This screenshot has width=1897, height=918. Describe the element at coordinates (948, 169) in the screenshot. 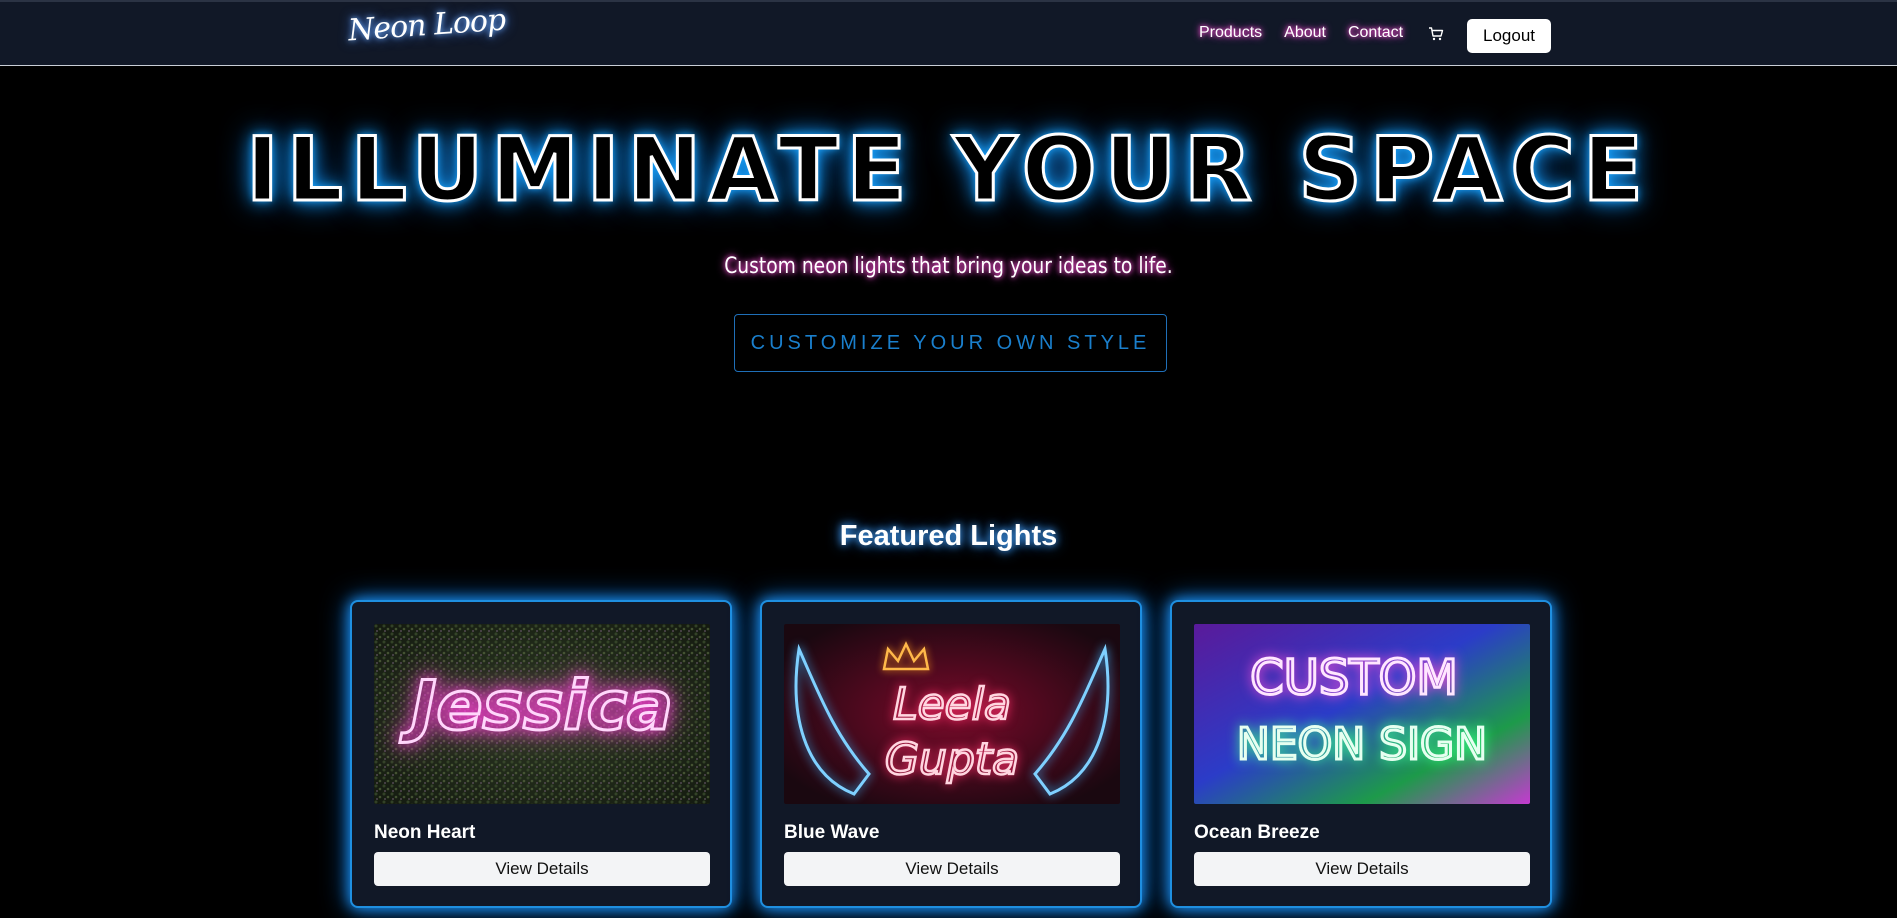

I see `hero-title: ILLUMINATE YOUR SPACE` at that location.